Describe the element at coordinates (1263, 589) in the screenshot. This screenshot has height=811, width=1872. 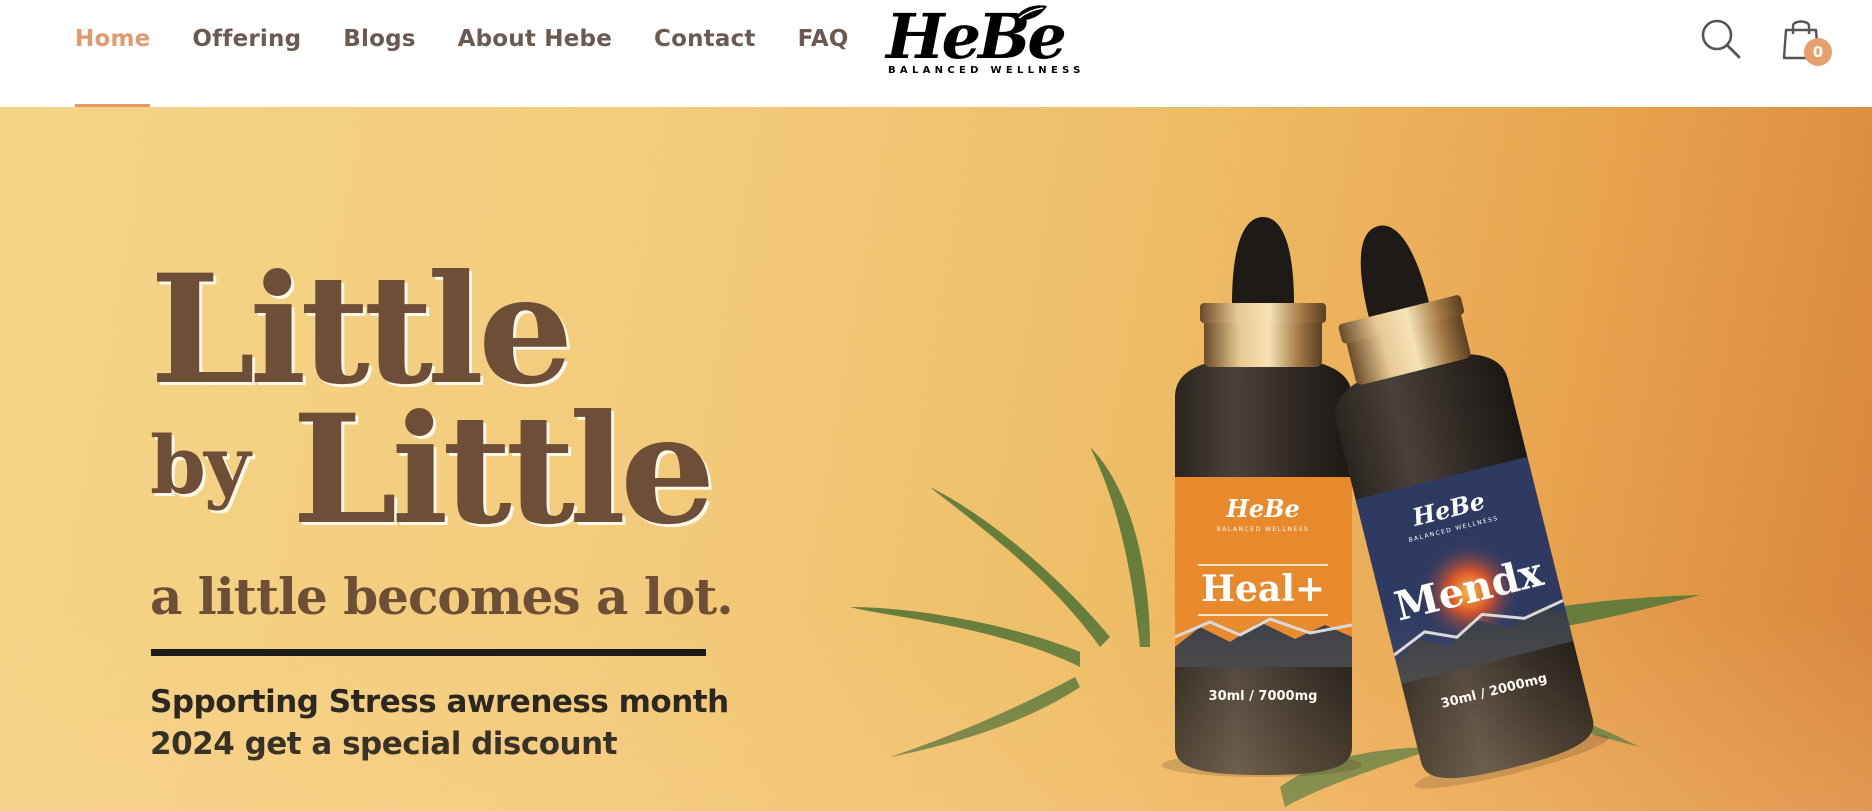
I see `bottle-product-name: Heal+` at that location.